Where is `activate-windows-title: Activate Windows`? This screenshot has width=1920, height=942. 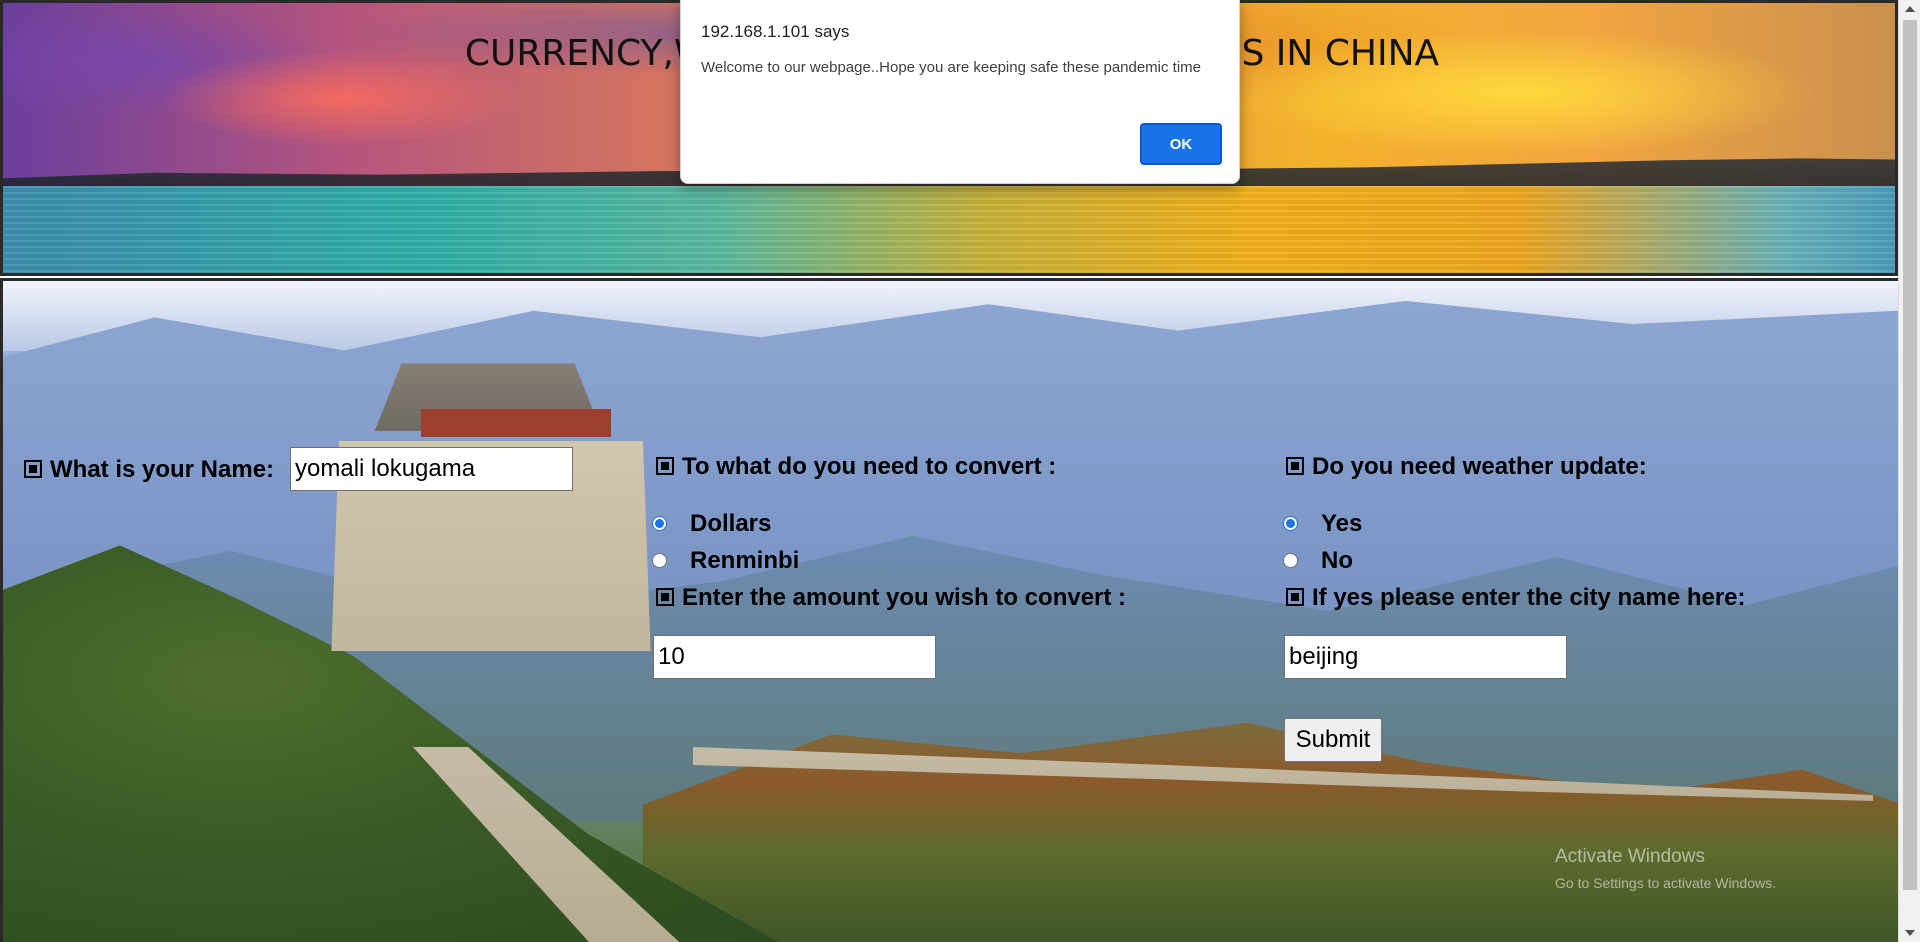
activate-windows-title: Activate Windows is located at coordinates (1630, 856).